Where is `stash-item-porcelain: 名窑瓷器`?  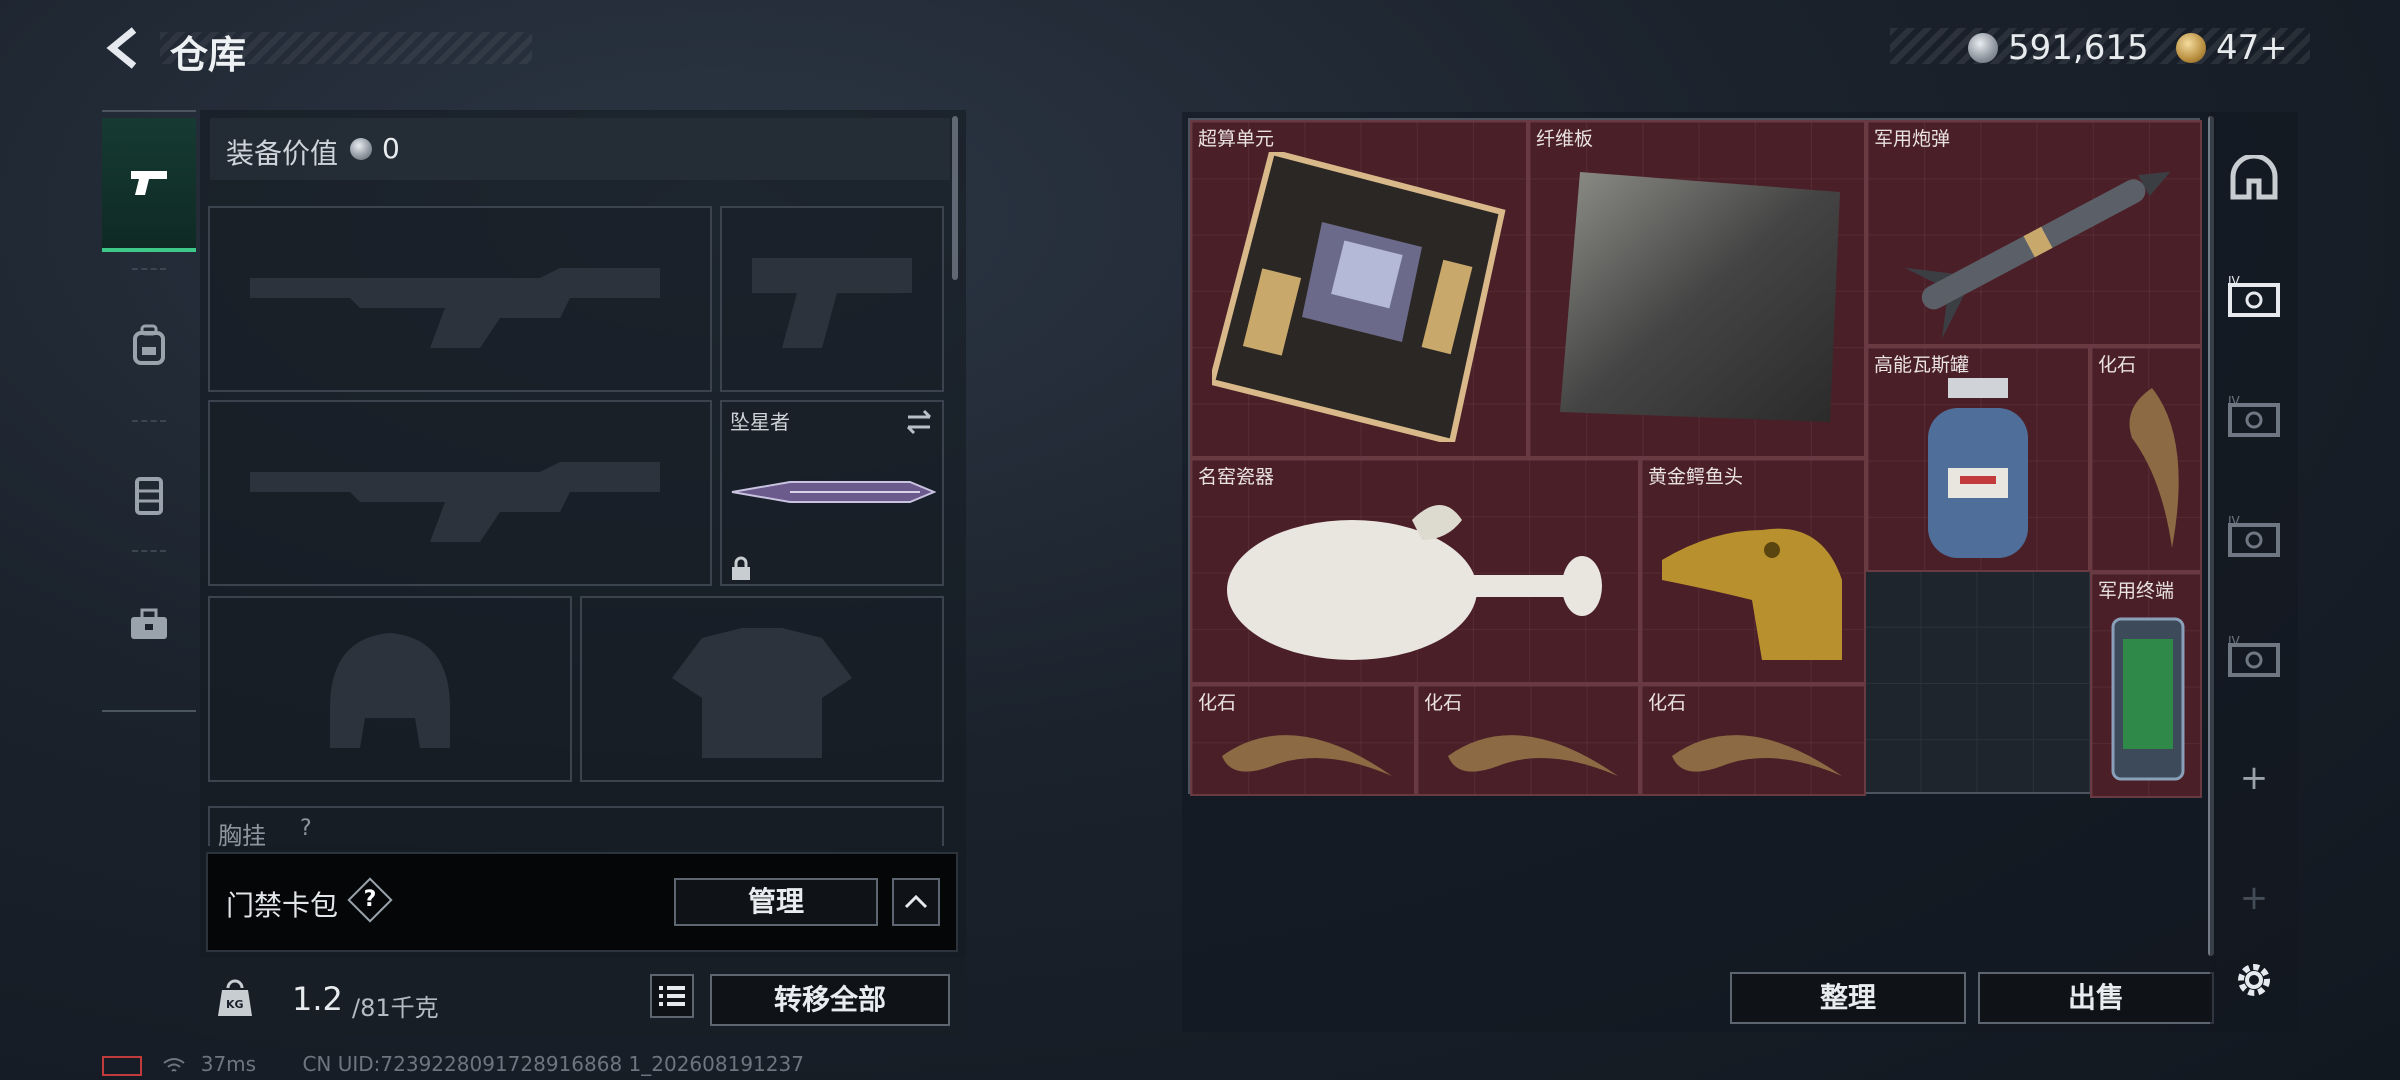
stash-item-porcelain: 名窑瓷器 is located at coordinates (1415, 571).